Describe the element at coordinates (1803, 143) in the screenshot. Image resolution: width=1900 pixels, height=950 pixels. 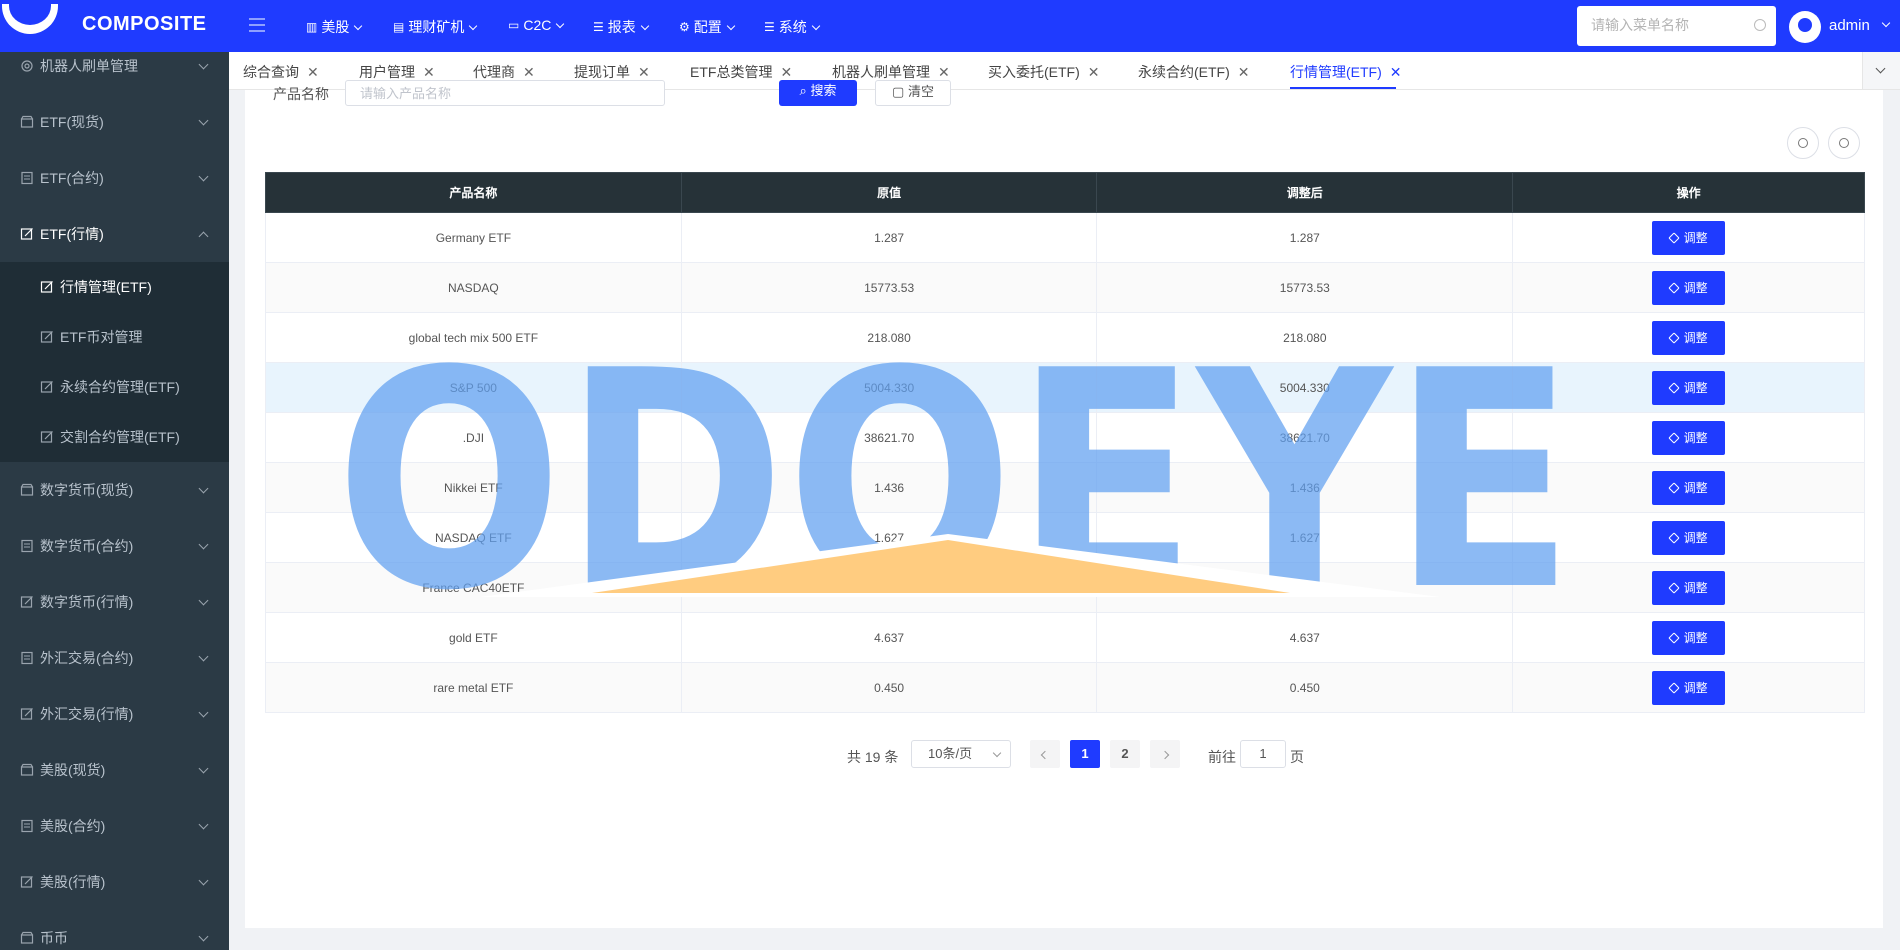
I see `refresh-button` at that location.